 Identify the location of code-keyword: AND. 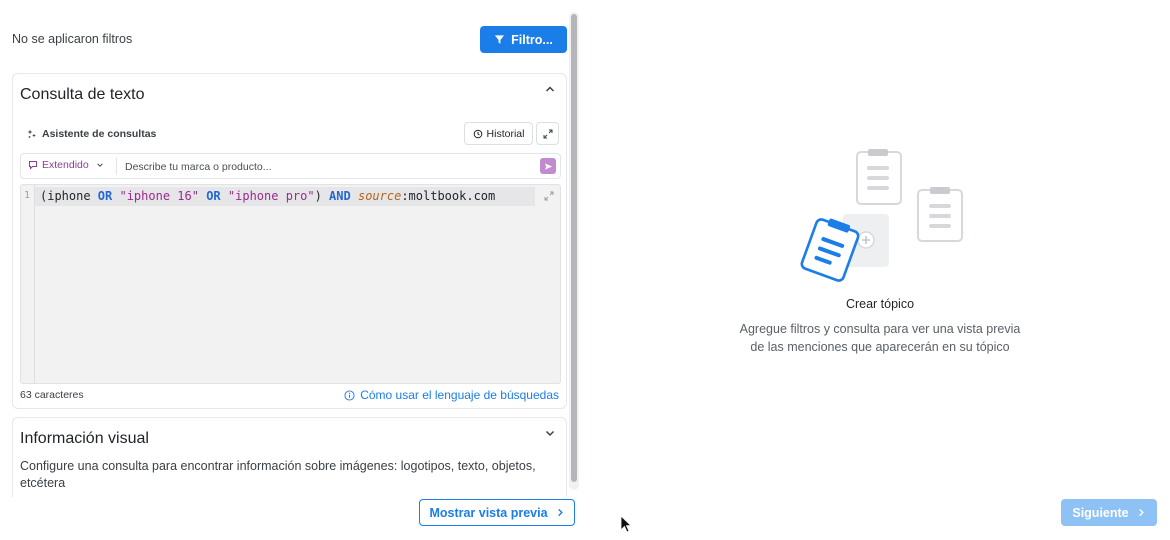
(340, 196).